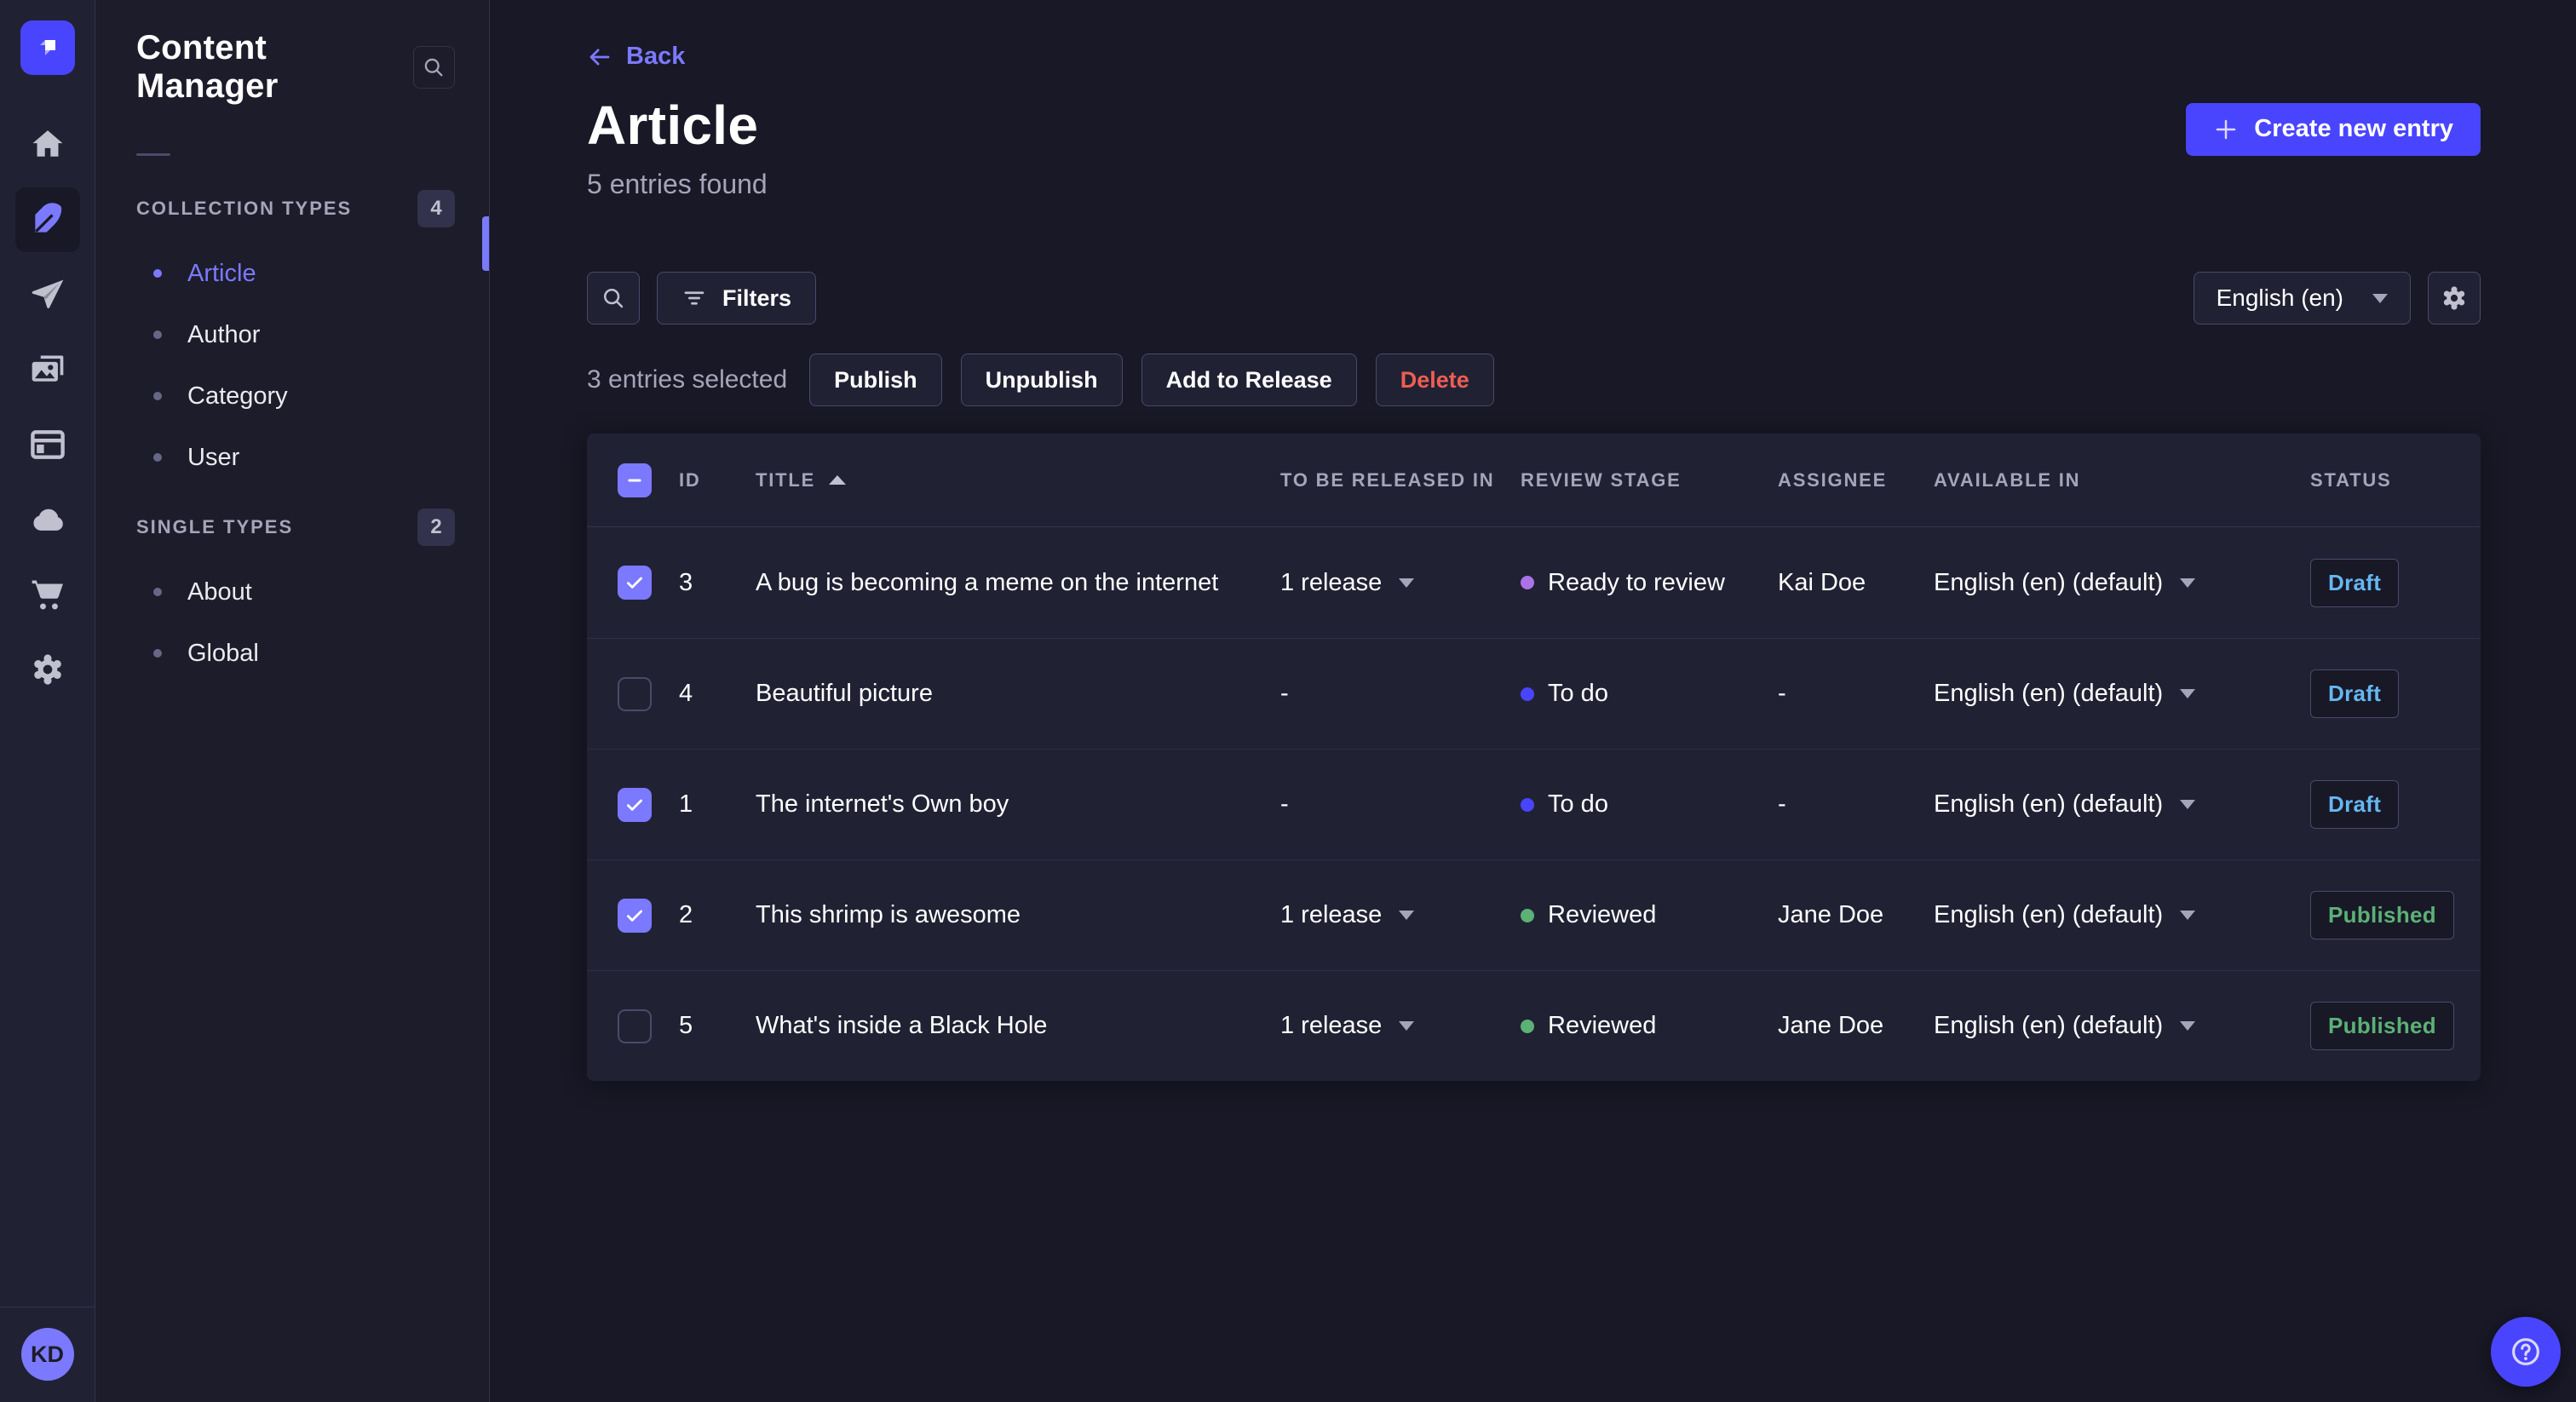  Describe the element at coordinates (1831, 1026) in the screenshot. I see `row-assignee: Jane Doe` at that location.